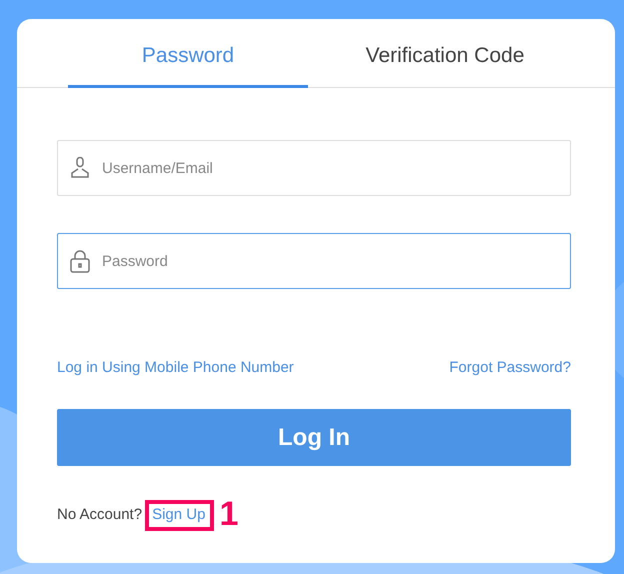 This screenshot has width=624, height=574. What do you see at coordinates (445, 53) in the screenshot?
I see `tab: Verification Code` at bounding box center [445, 53].